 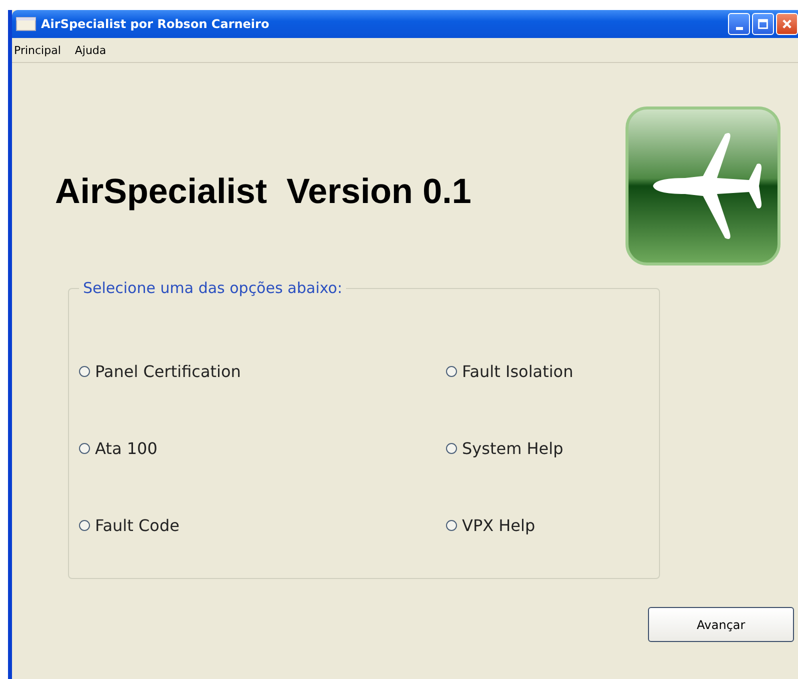 What do you see at coordinates (547, 448) in the screenshot?
I see `radio-option: System Help` at bounding box center [547, 448].